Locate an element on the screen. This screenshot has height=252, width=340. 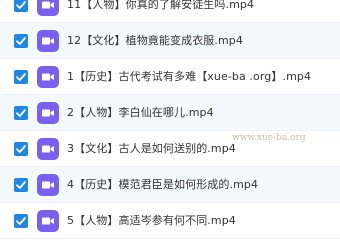
file-row: 4【历史】模范君臣是如何形成的.mp4 is located at coordinates (170, 185).